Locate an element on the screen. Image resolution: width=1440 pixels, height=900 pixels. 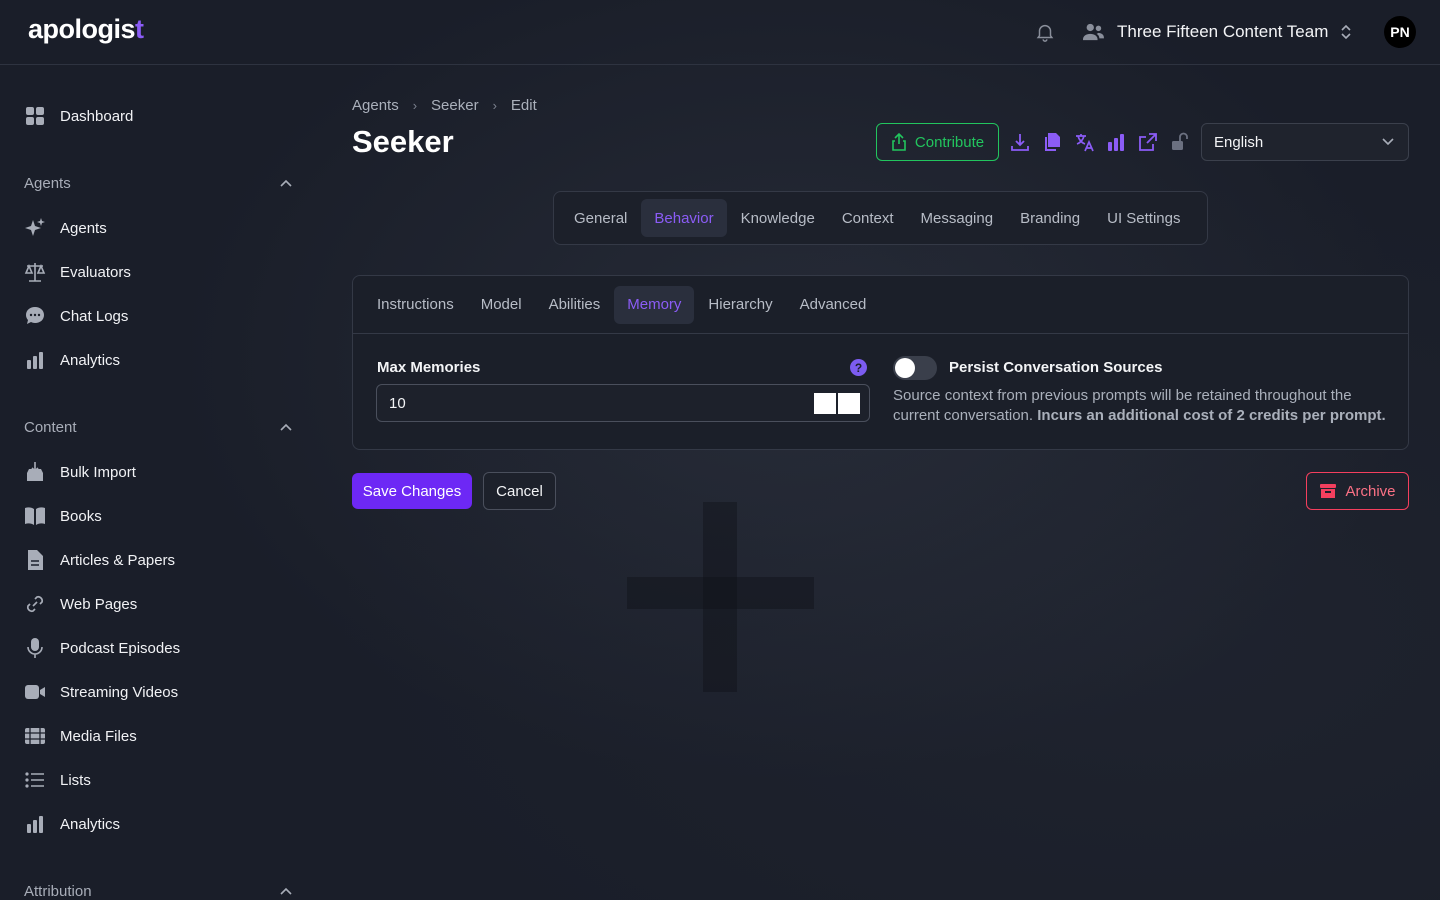
tab-context: Context is located at coordinates (868, 218).